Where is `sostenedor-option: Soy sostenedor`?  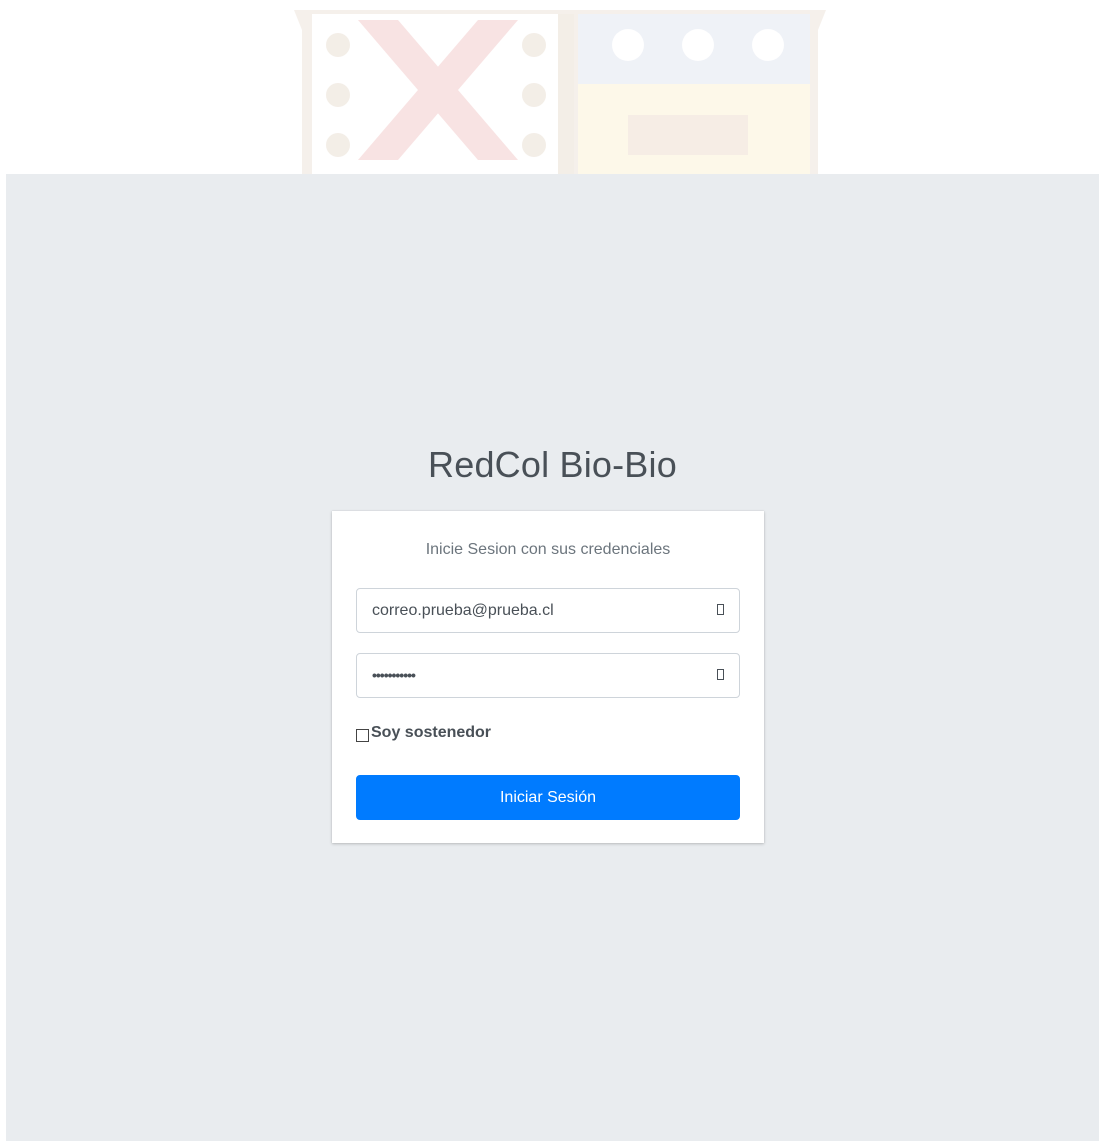
sostenedor-option: Soy sostenedor is located at coordinates (423, 733).